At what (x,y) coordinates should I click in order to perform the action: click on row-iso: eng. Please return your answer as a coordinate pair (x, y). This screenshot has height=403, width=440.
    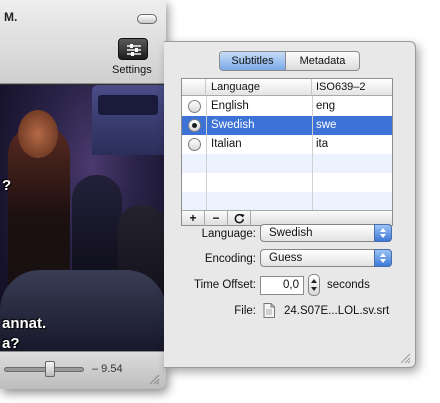
    Looking at the image, I should click on (326, 106).